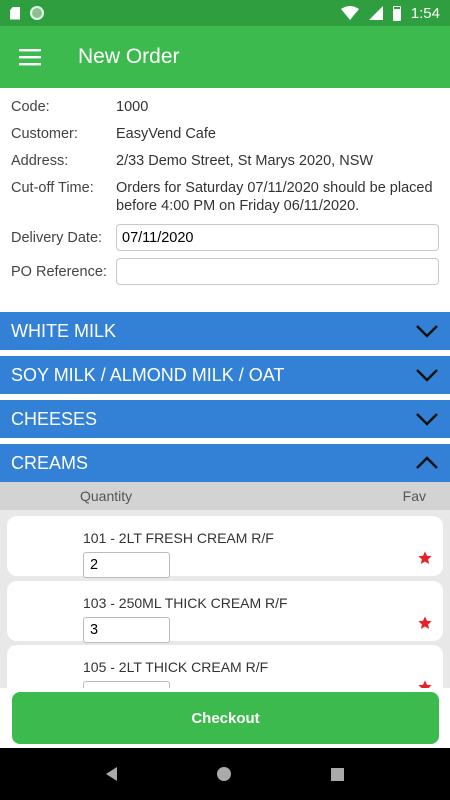  Describe the element at coordinates (37, 13) in the screenshot. I see `app-notification-icon` at that location.